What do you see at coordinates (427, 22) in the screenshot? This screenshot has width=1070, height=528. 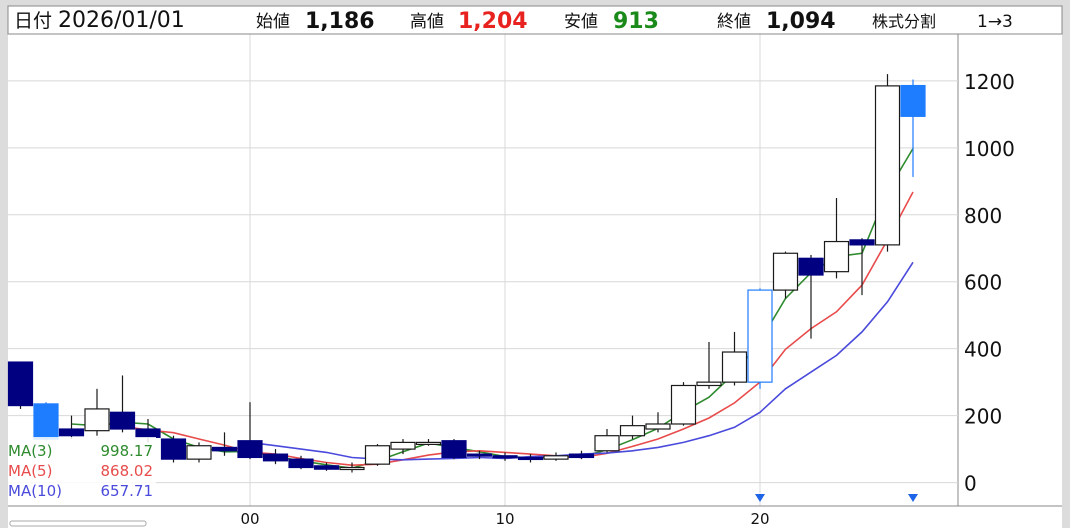 I see `high-label: 高値` at bounding box center [427, 22].